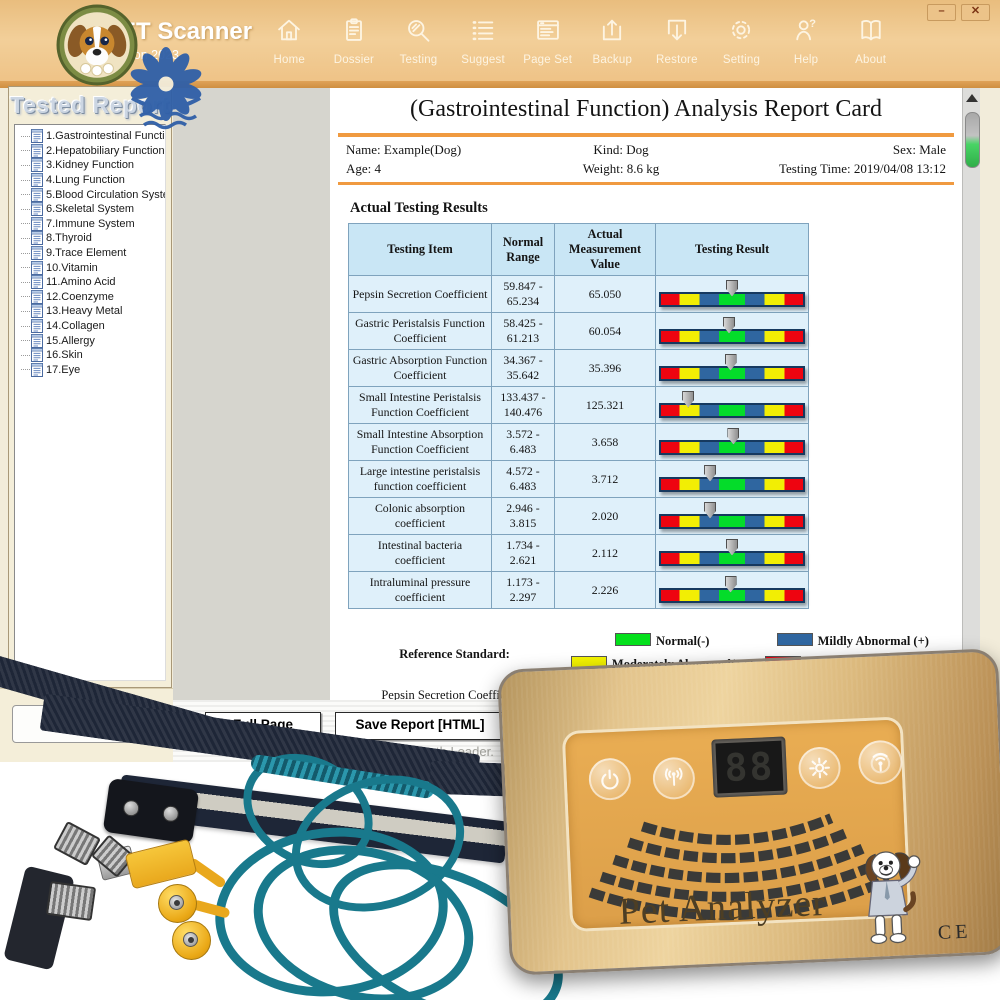 This screenshot has height=1000, width=1000. Describe the element at coordinates (91, 355) in the screenshot. I see `tree-item: 16.Skin` at that location.